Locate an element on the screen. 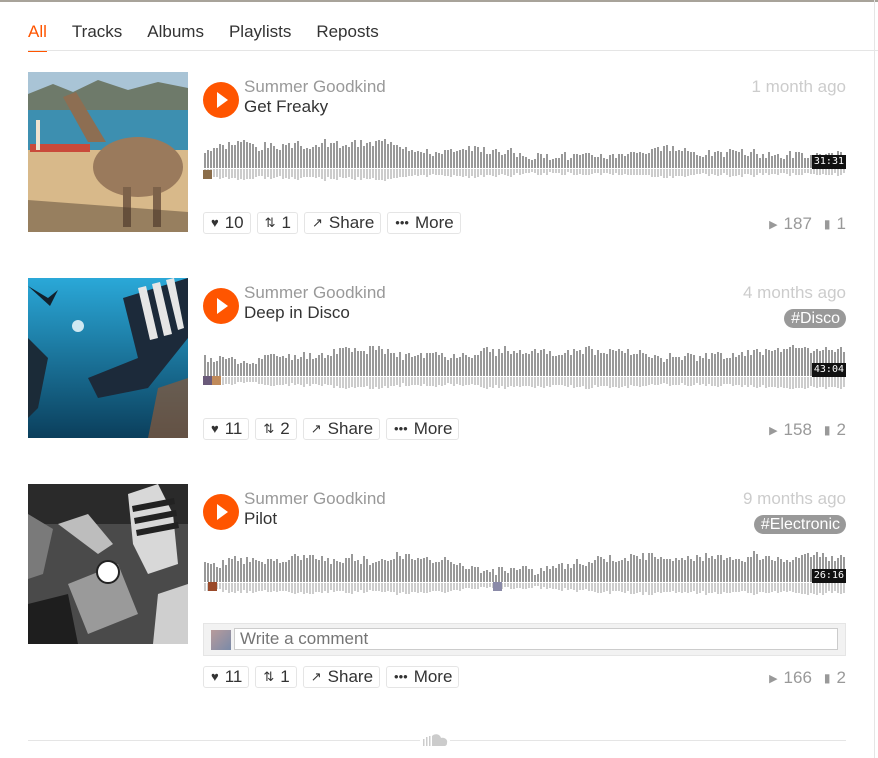 This screenshot has width=878, height=758. tab-reposts: Reposts is located at coordinates (347, 36).